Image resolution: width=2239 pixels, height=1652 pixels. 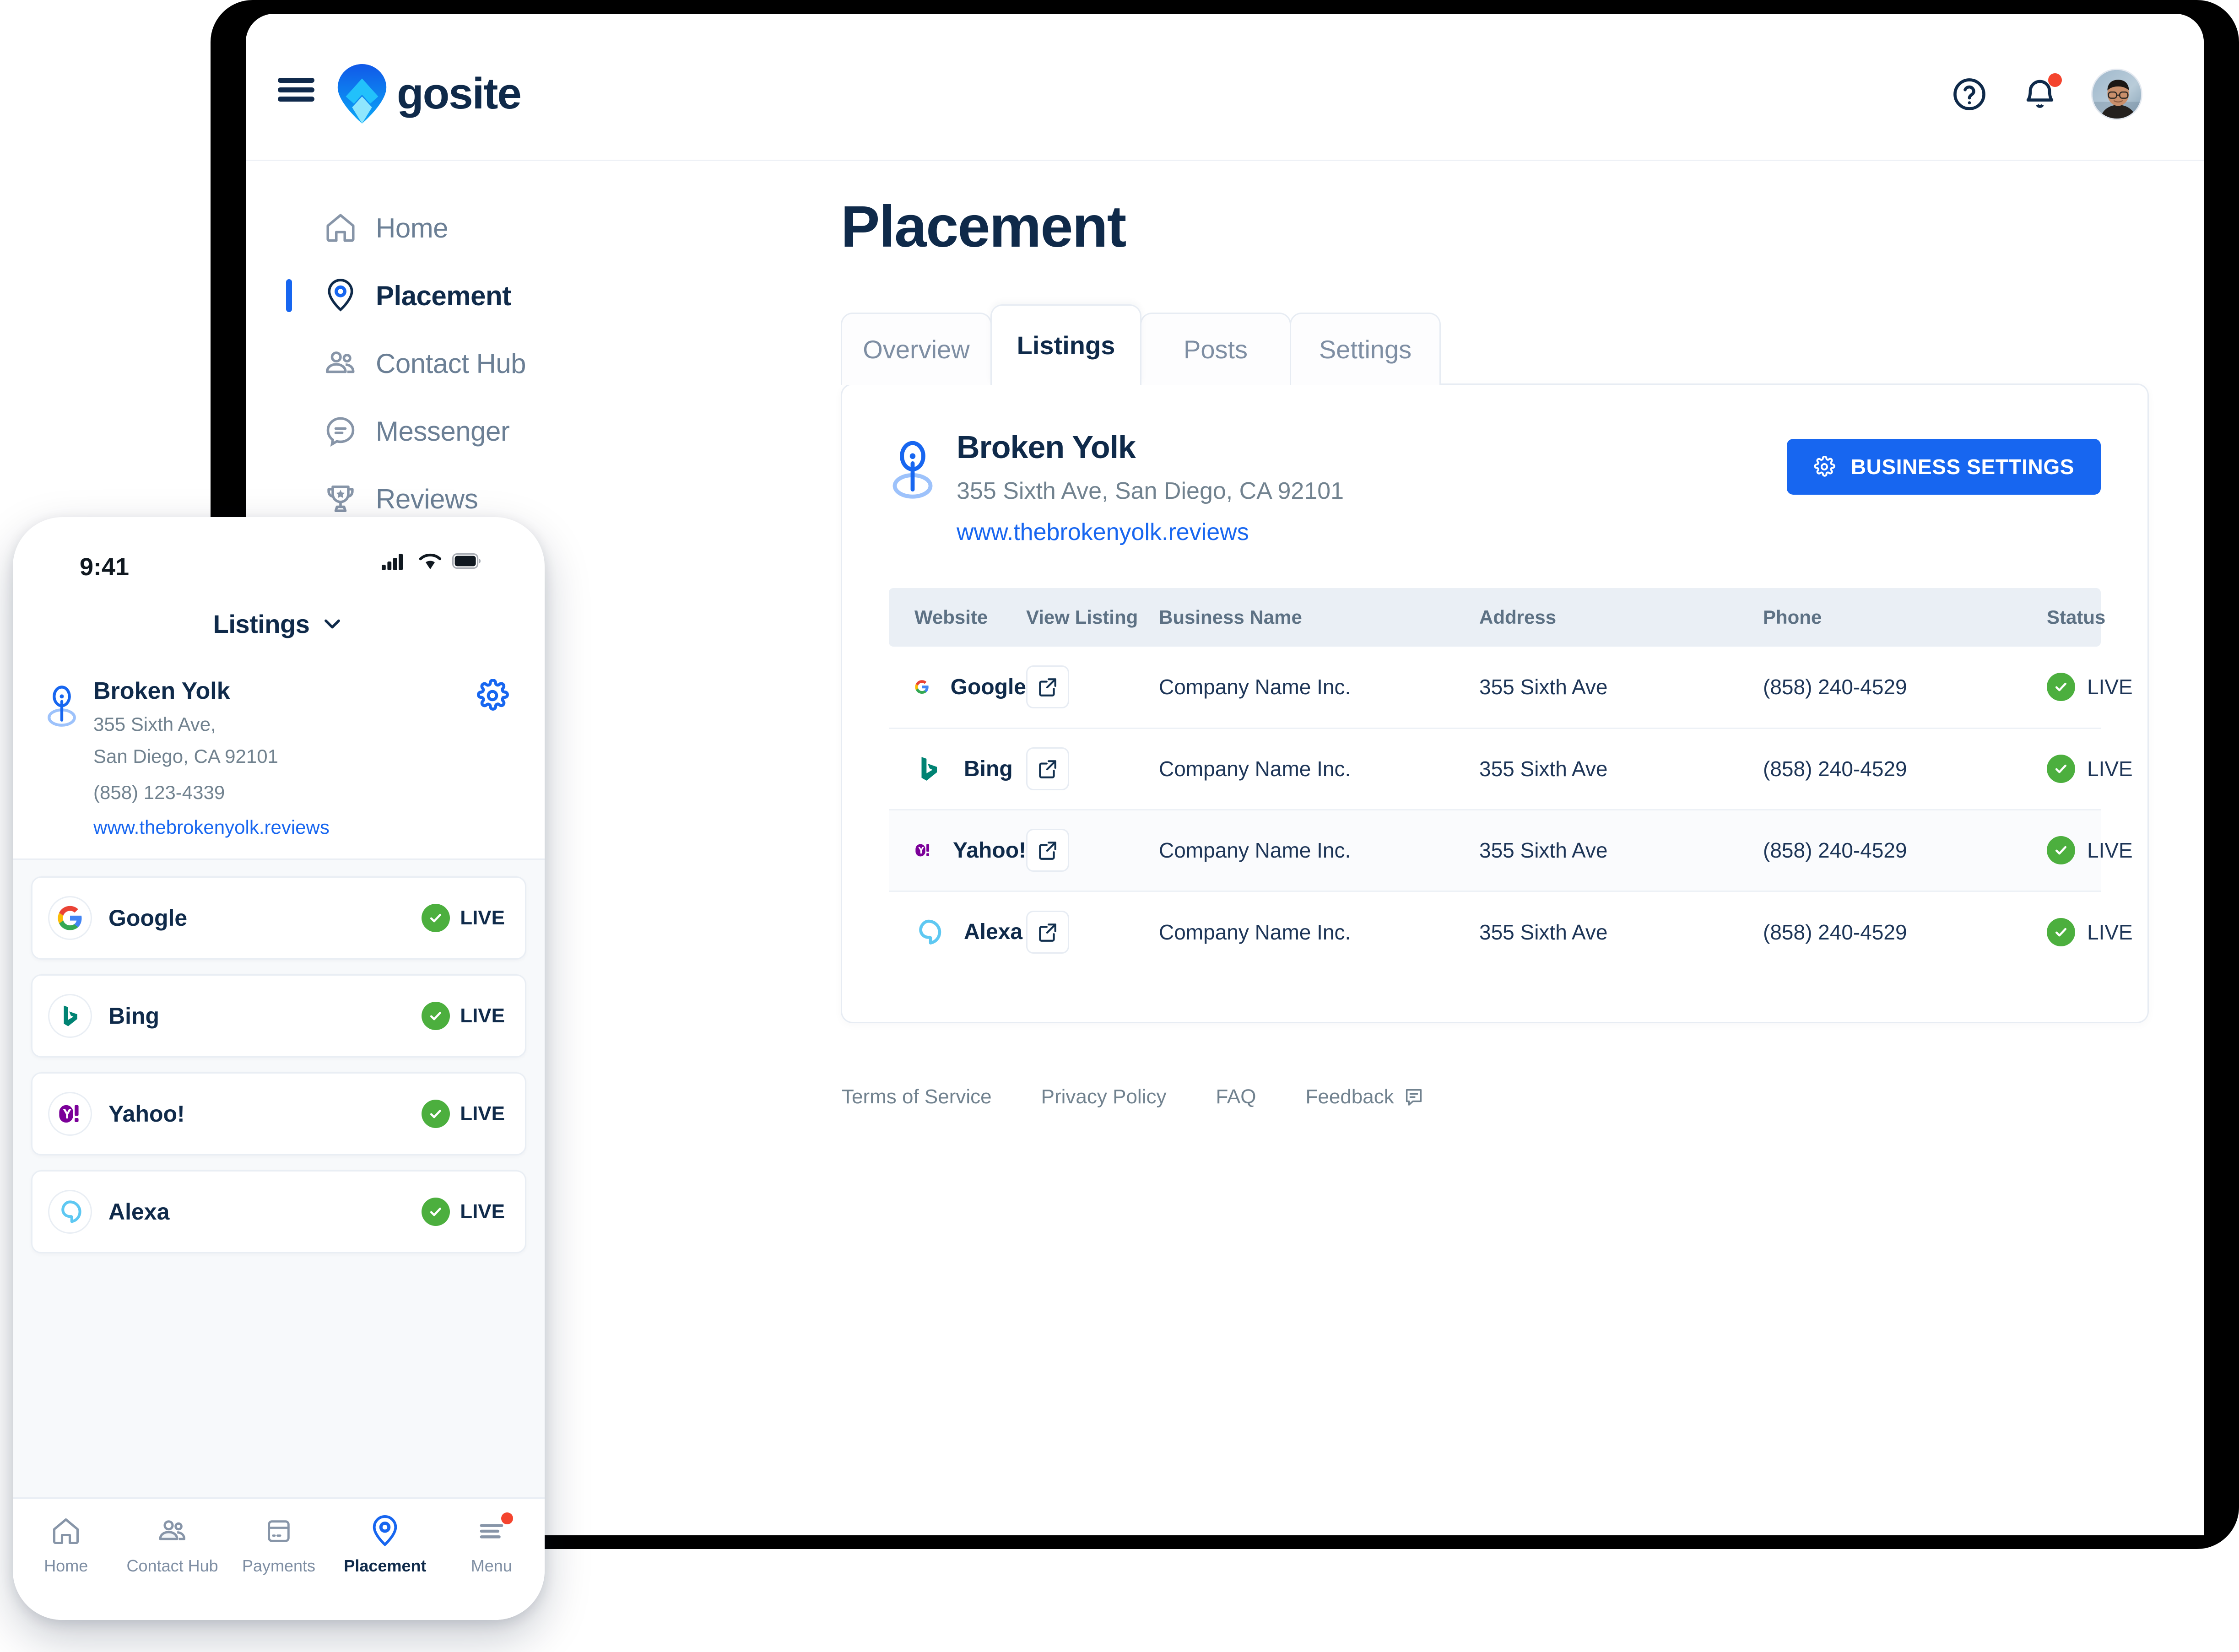 I want to click on phone-bottom-nav: Home Contact Hub Payments Placement Menu, so click(x=279, y=1558).